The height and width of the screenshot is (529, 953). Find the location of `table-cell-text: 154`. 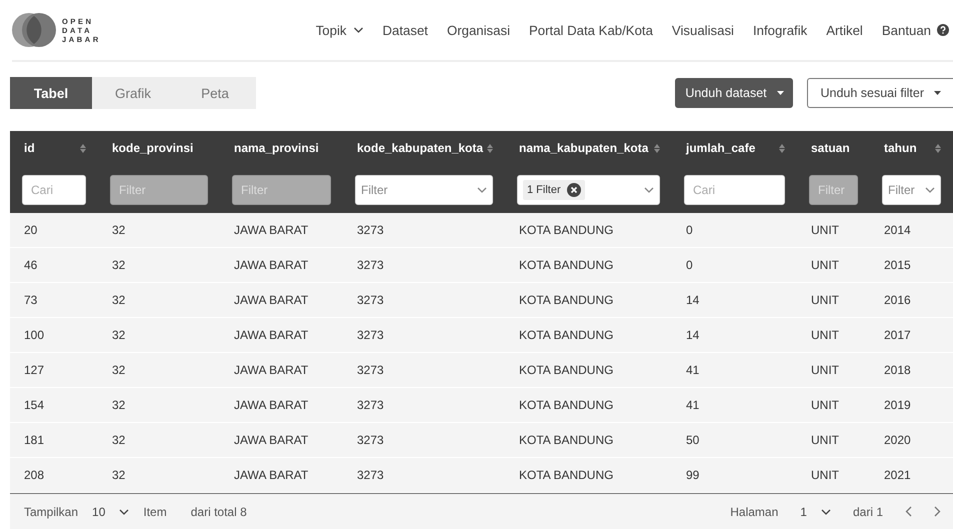

table-cell-text: 154 is located at coordinates (33, 405).